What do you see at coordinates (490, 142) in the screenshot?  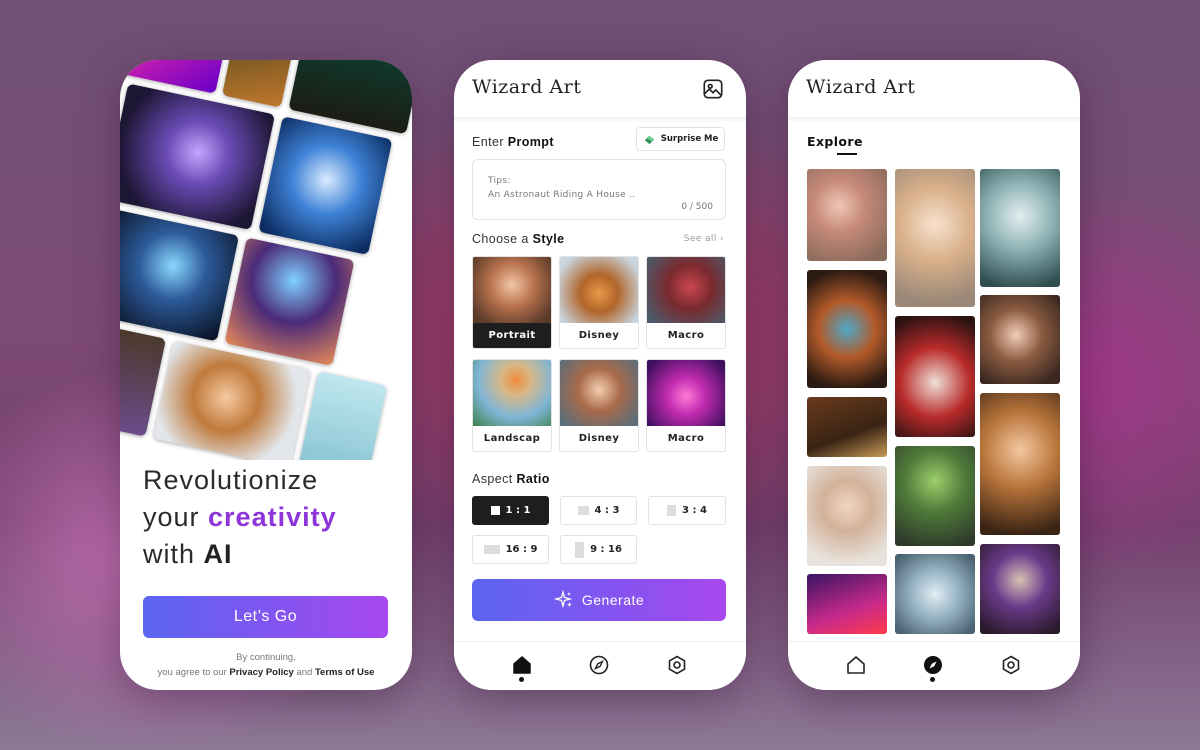 I see `prompt-label-prefix: Enter` at bounding box center [490, 142].